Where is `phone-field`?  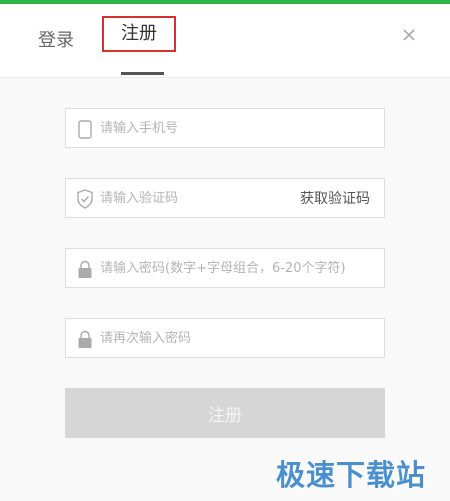
phone-field is located at coordinates (225, 128).